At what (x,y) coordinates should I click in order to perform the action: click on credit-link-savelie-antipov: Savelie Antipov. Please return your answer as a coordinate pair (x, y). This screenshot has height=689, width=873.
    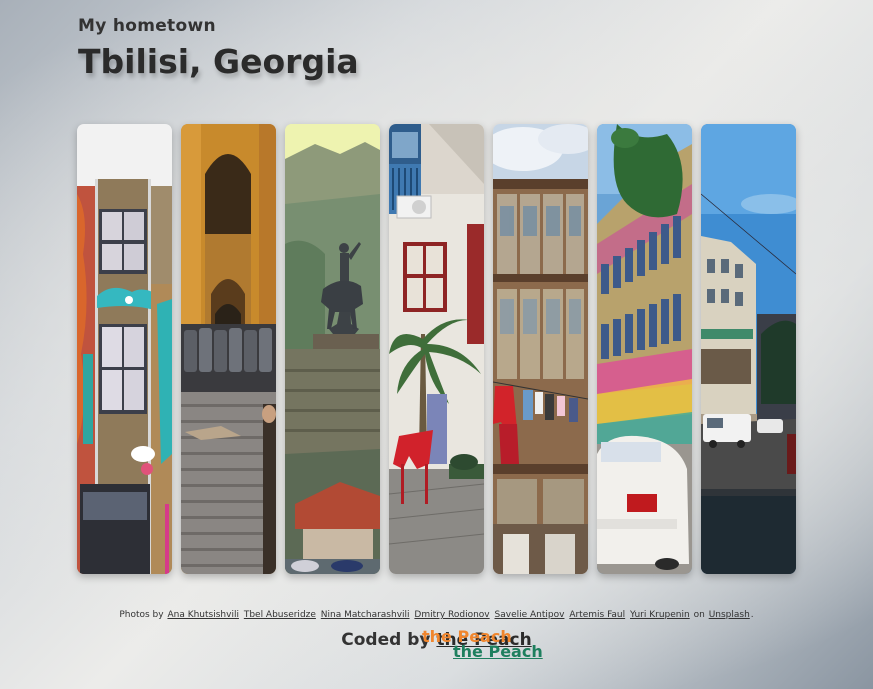
    Looking at the image, I should click on (530, 615).